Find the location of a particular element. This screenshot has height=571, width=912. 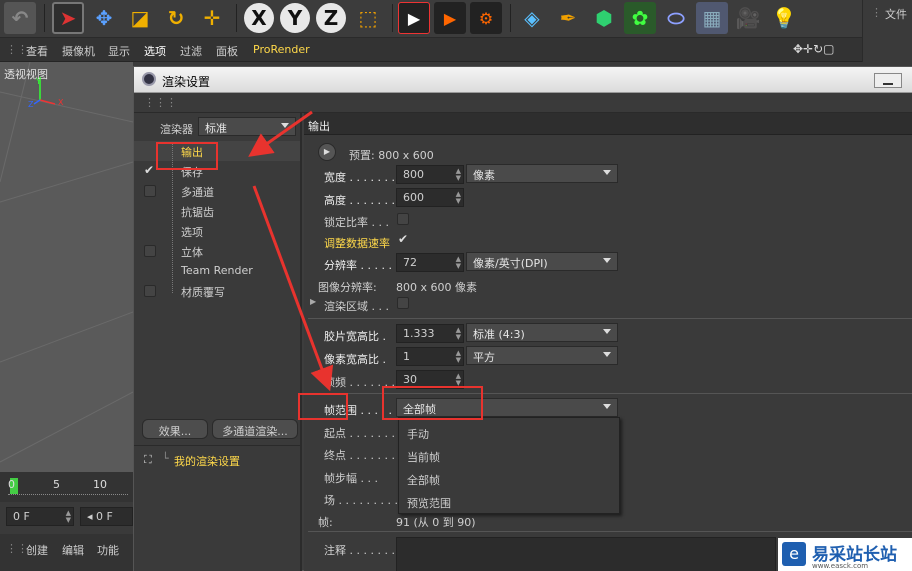

watermark-url: www.easck.com is located at coordinates (840, 566).